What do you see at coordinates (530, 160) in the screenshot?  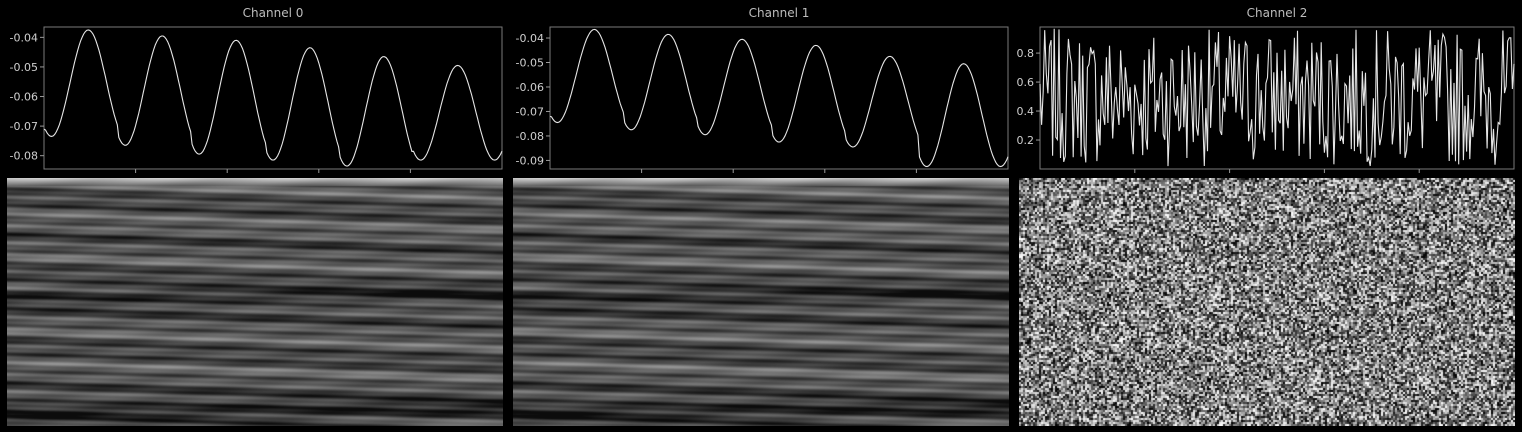 I see `y-tick-label: -0.09` at bounding box center [530, 160].